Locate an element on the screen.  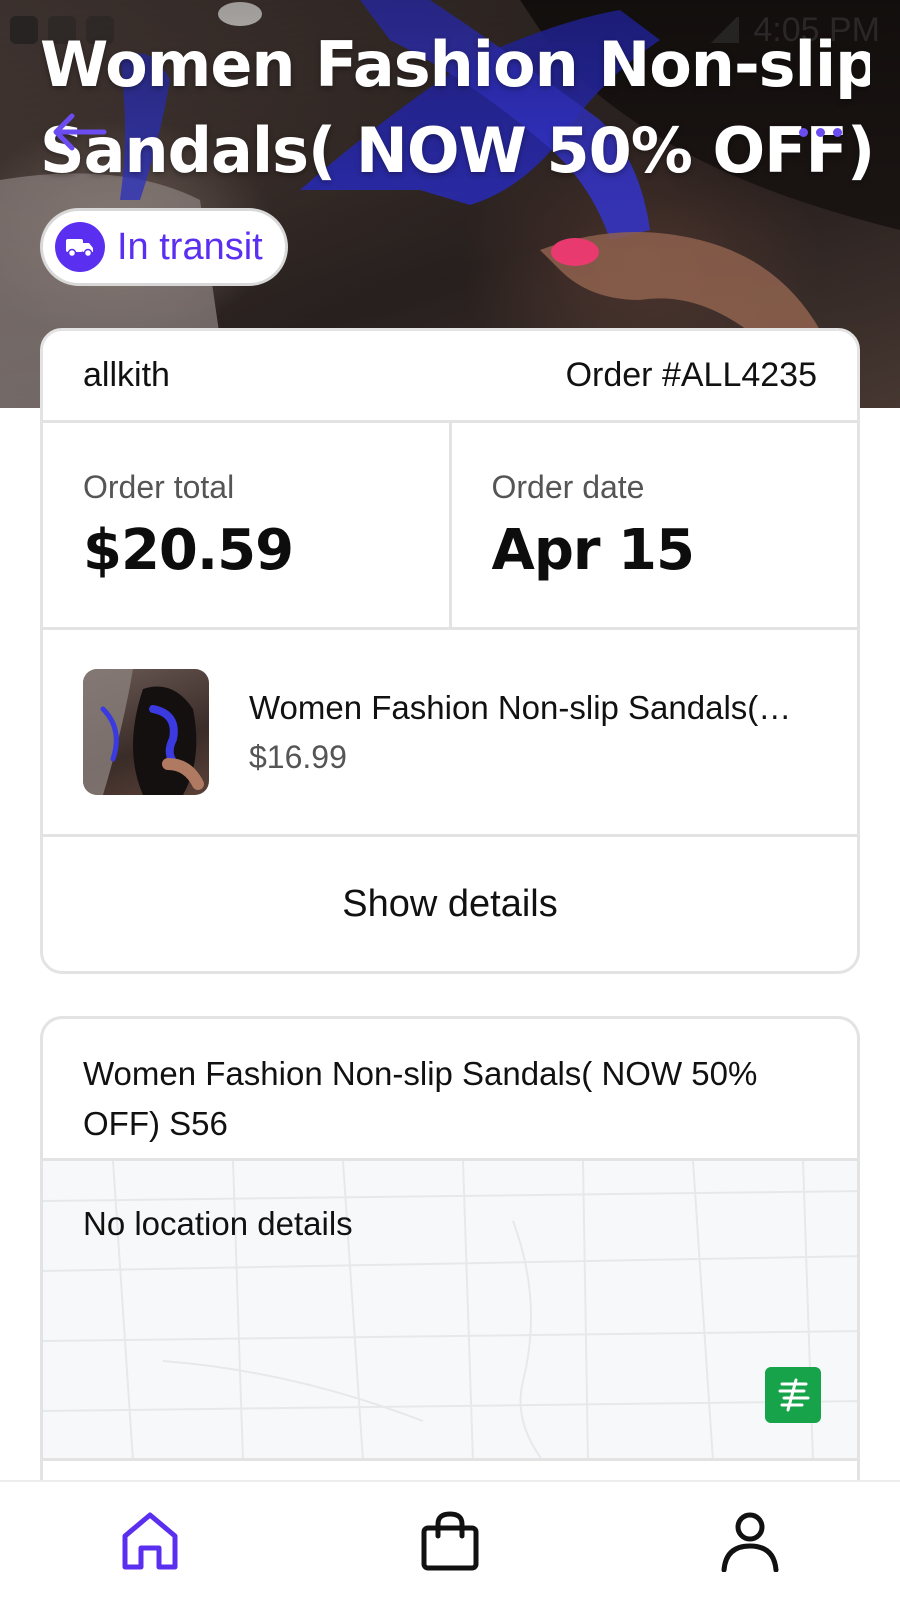
product-thumbnail is located at coordinates (146, 732).